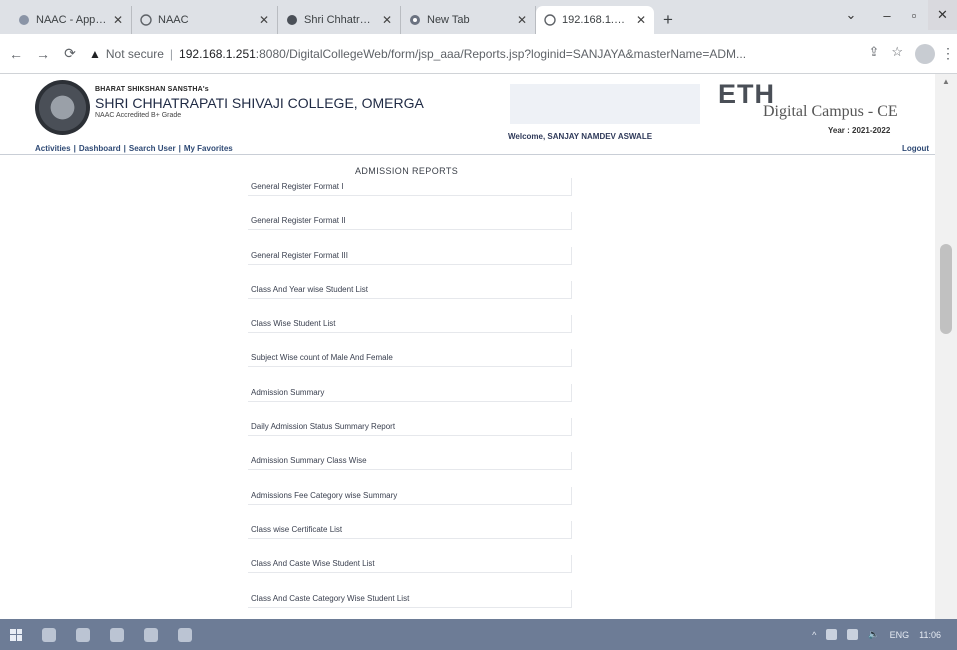  What do you see at coordinates (830, 111) in the screenshot?
I see `product-name: Digital Campus - CE` at bounding box center [830, 111].